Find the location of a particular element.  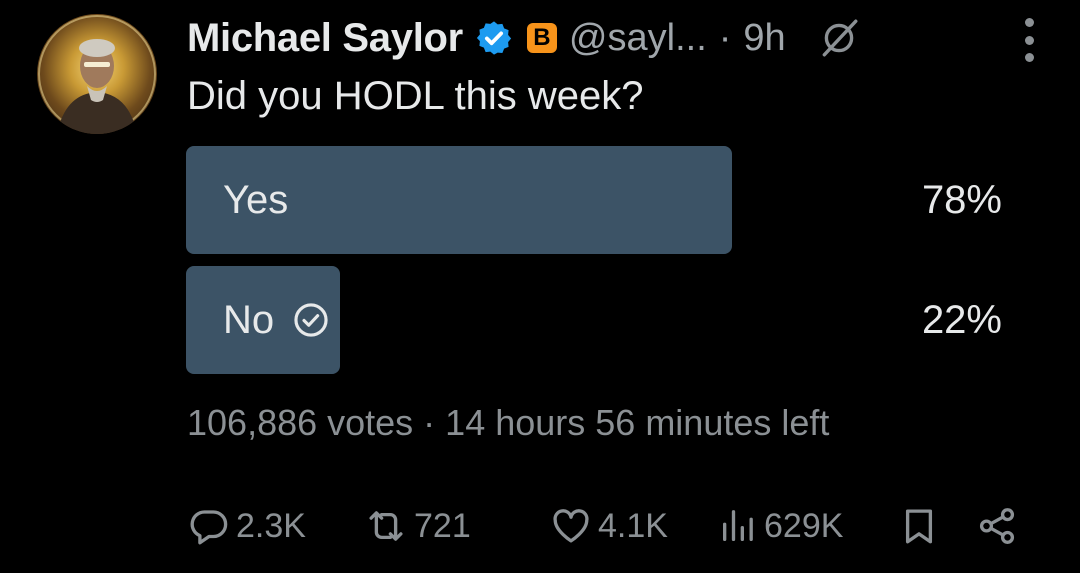

verified-badge-icon is located at coordinates (494, 38).